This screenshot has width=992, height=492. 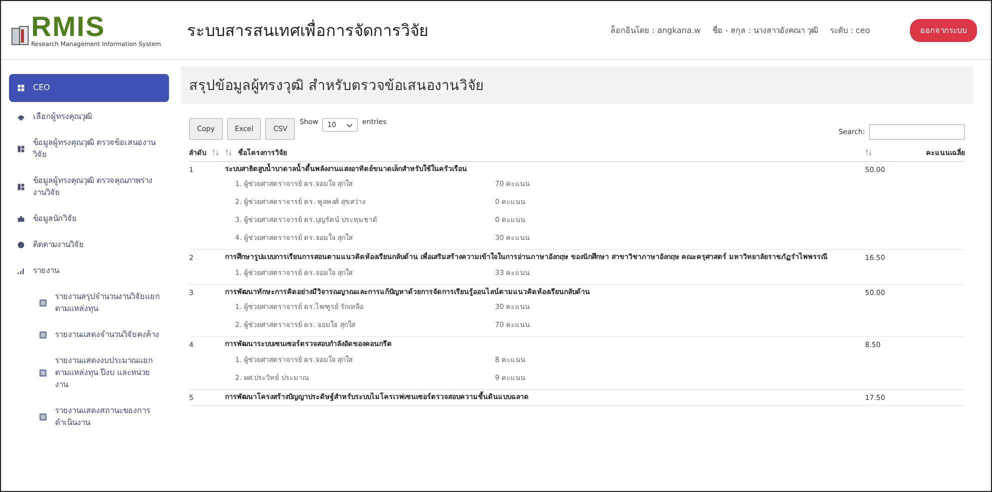 I want to click on caret-icon, so click(x=350, y=125).